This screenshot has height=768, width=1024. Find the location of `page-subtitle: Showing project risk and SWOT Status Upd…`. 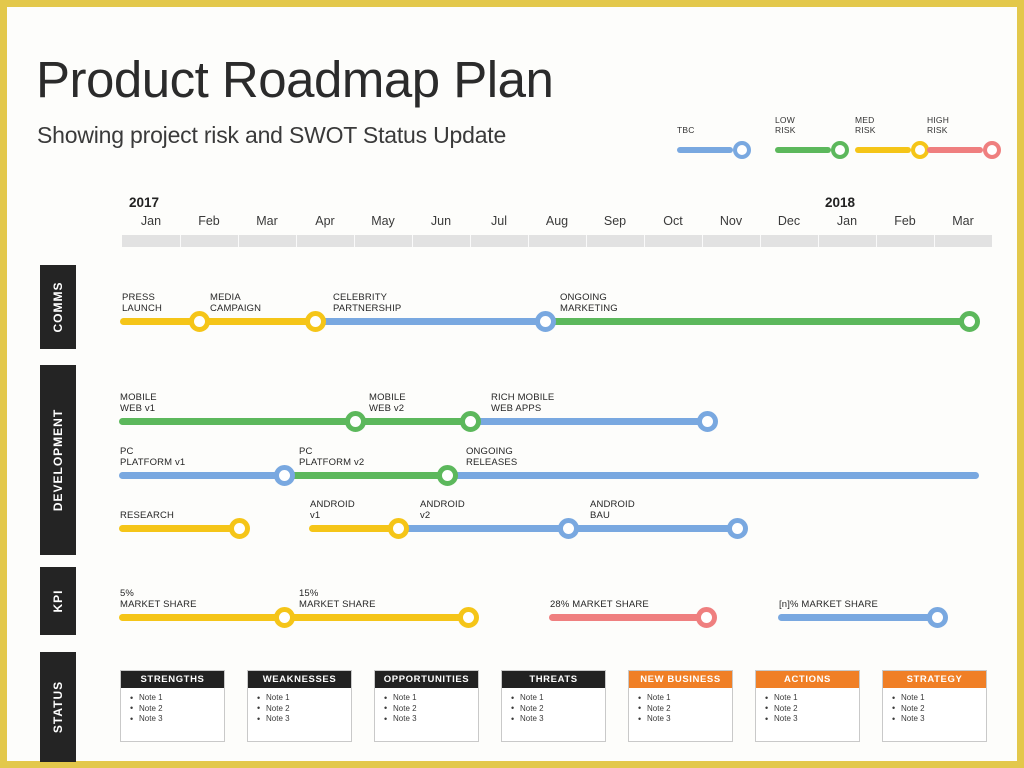

page-subtitle: Showing project risk and SWOT Status Upd… is located at coordinates (272, 135).